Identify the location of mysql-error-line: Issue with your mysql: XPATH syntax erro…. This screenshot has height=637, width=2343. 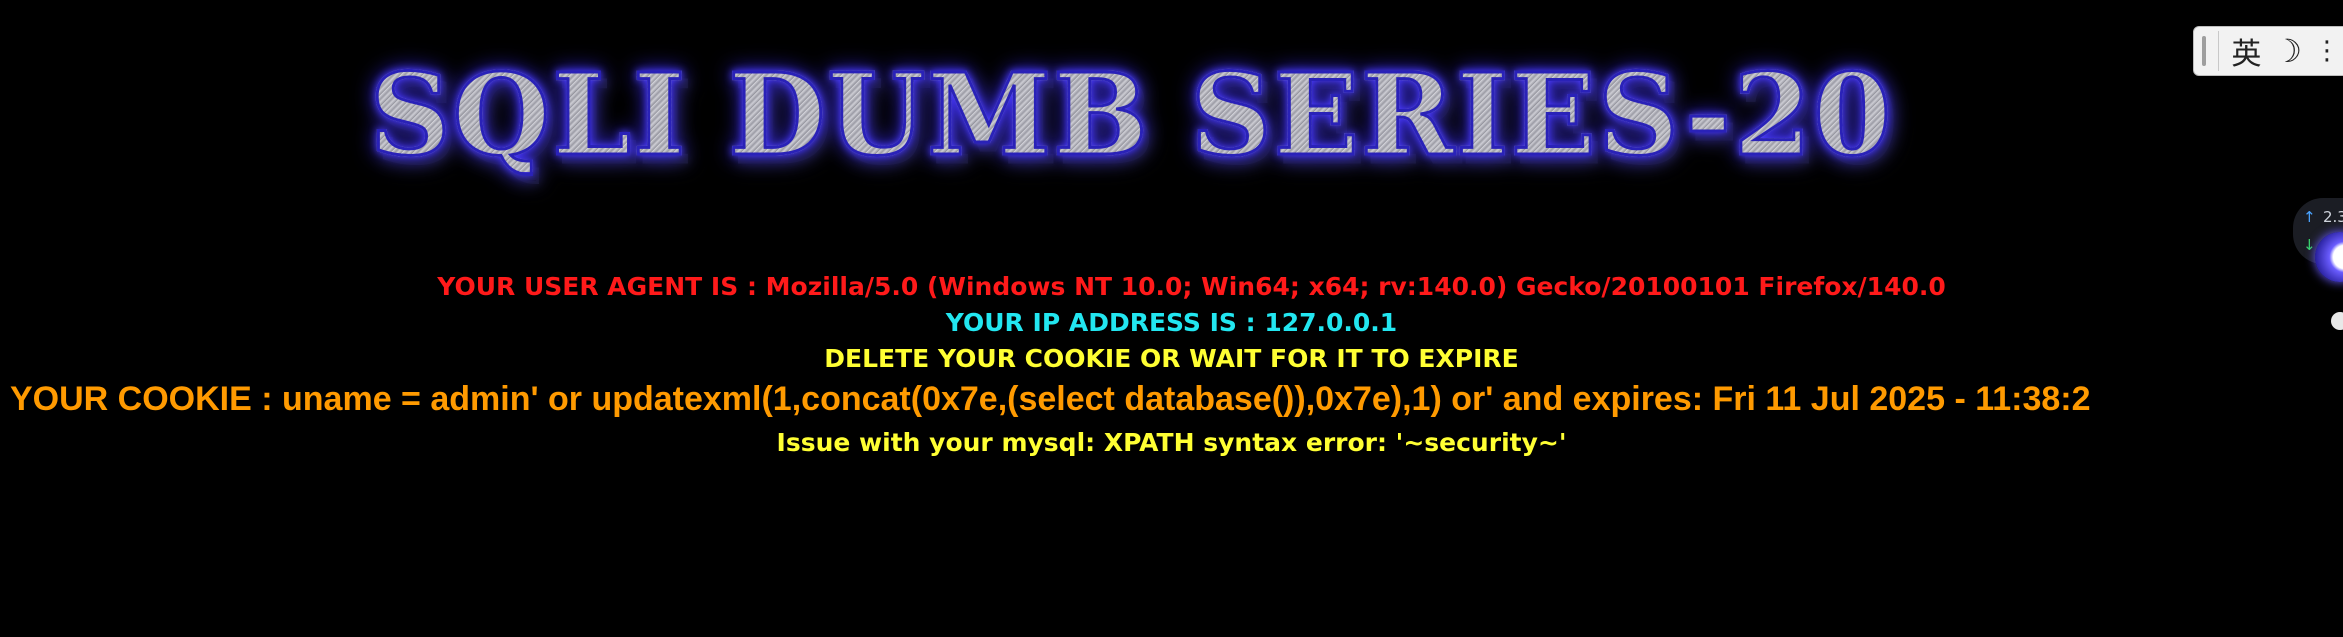
(1171, 442).